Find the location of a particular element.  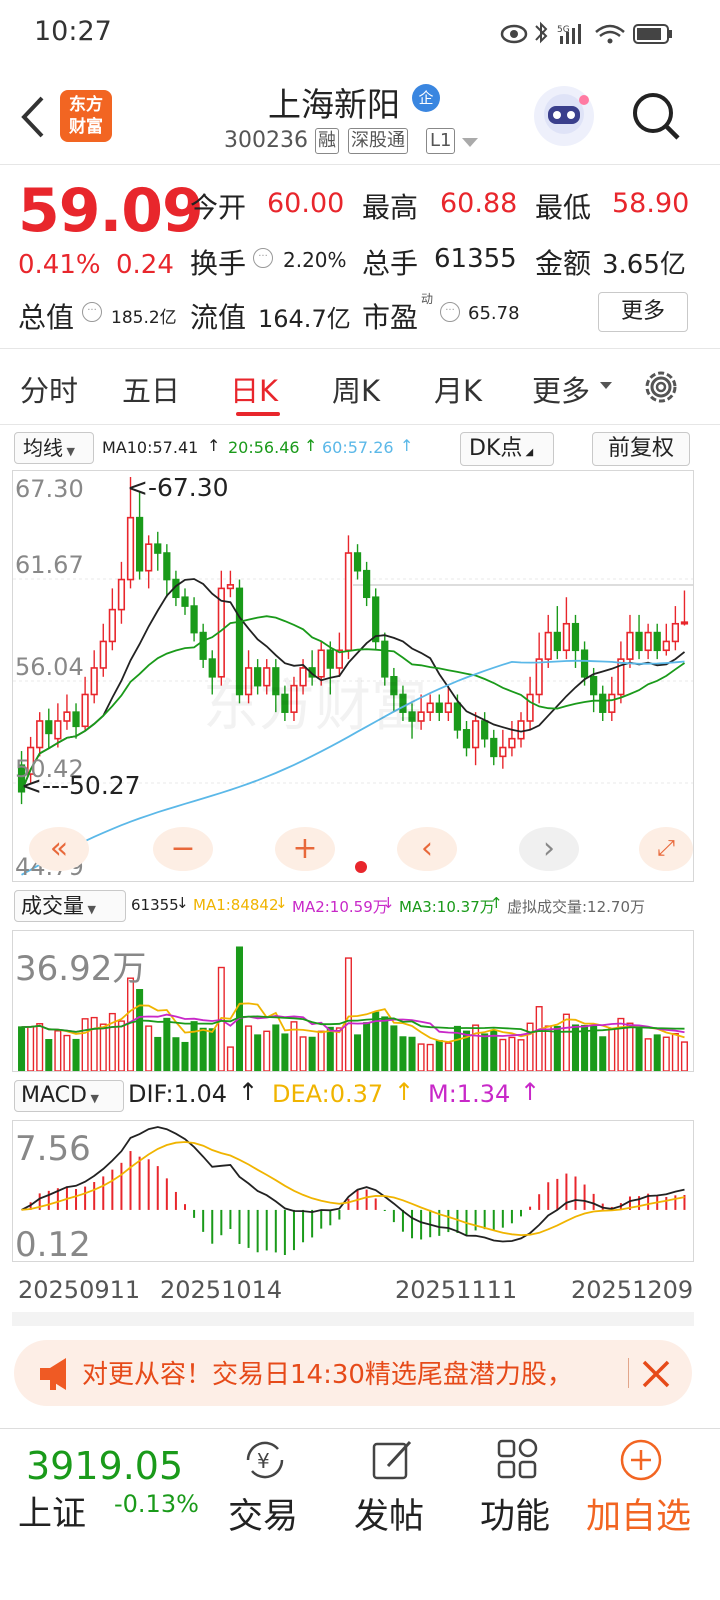

ma-select: 均线 ▼ is located at coordinates (54, 448).